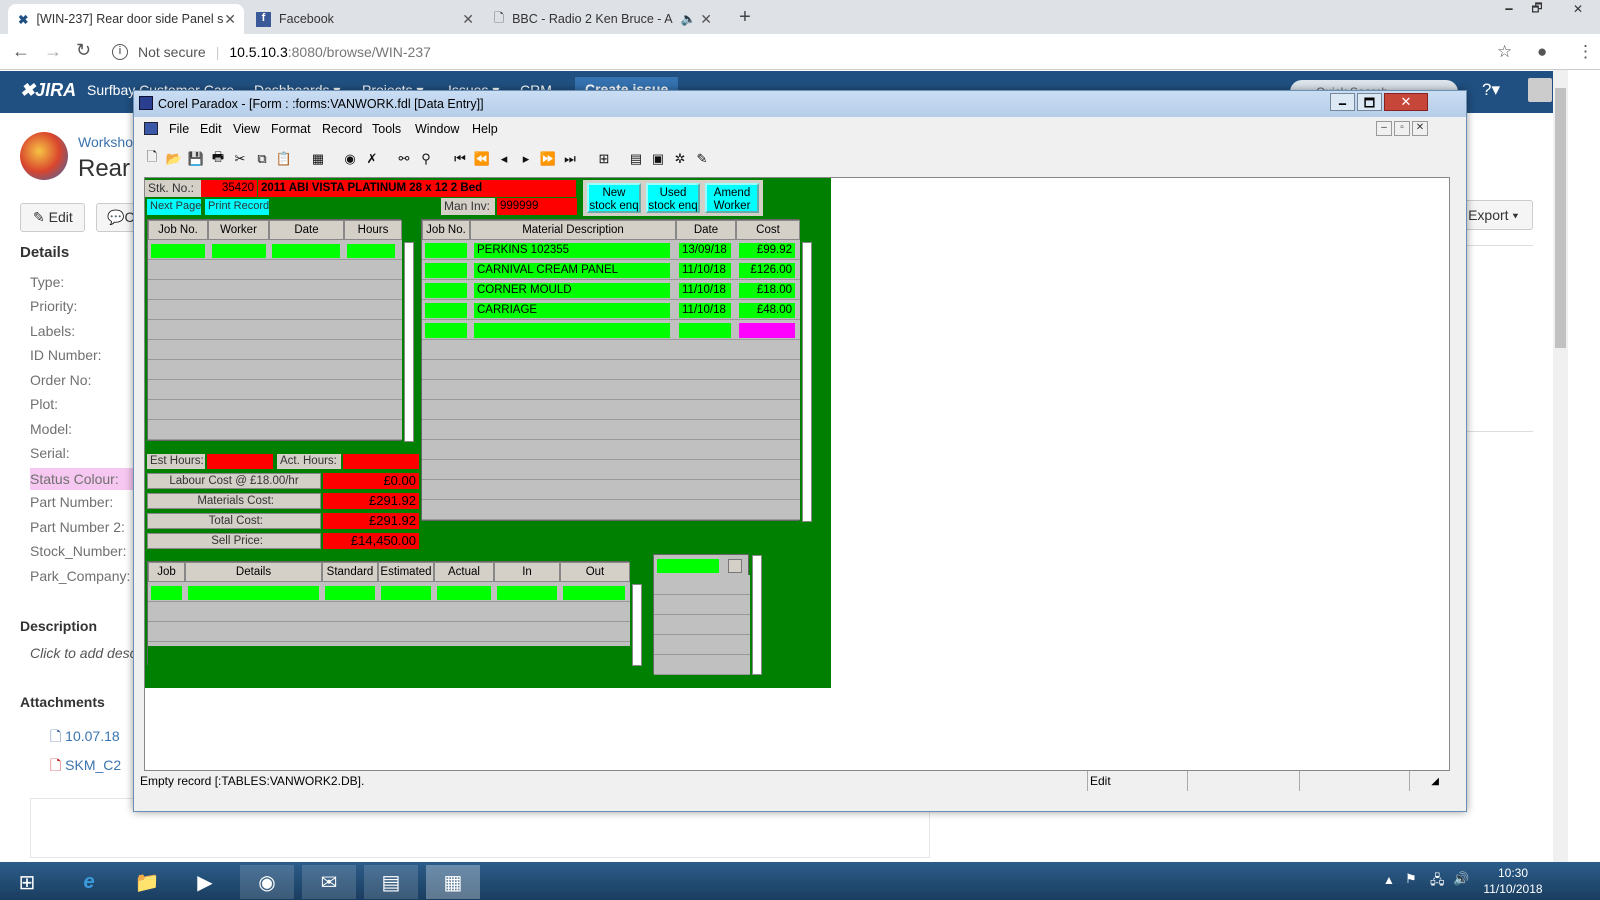  I want to click on menu-edit: Edit, so click(211, 129).